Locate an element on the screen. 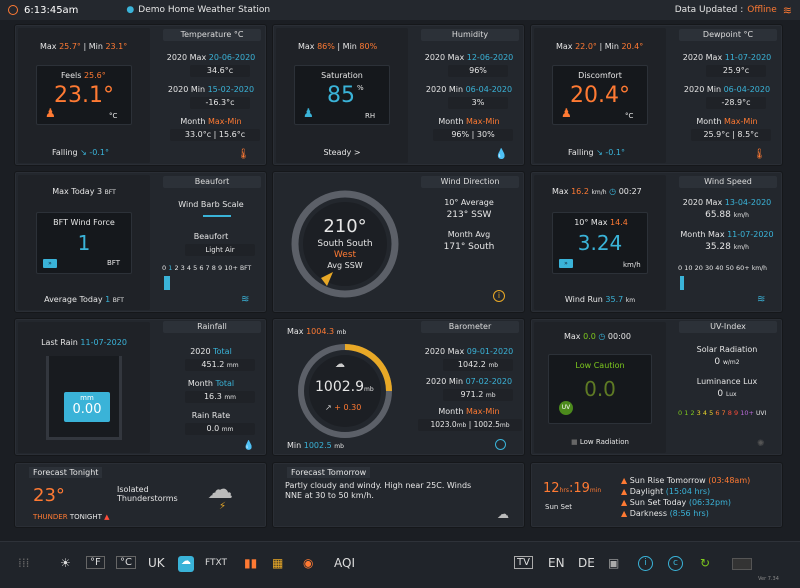 This screenshot has height=588, width=800. s8: 8 is located at coordinates (213, 268).